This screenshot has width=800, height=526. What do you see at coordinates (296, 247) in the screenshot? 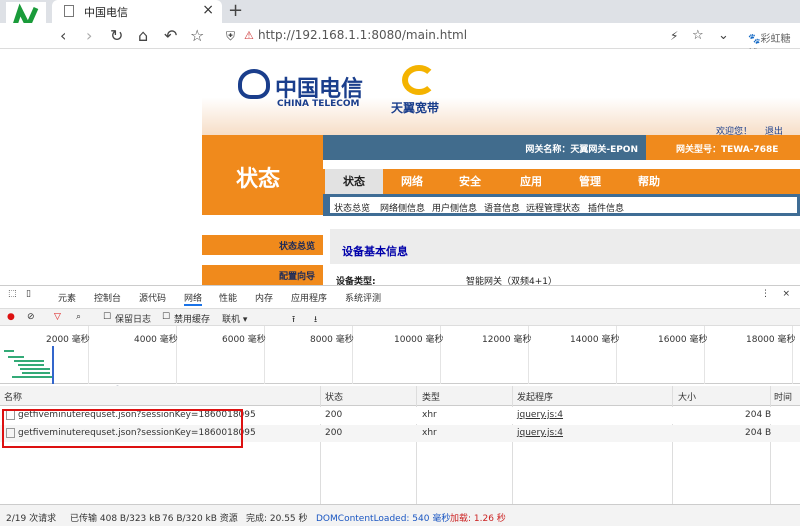
I see `left-menu-label: 状态总览` at bounding box center [296, 247].